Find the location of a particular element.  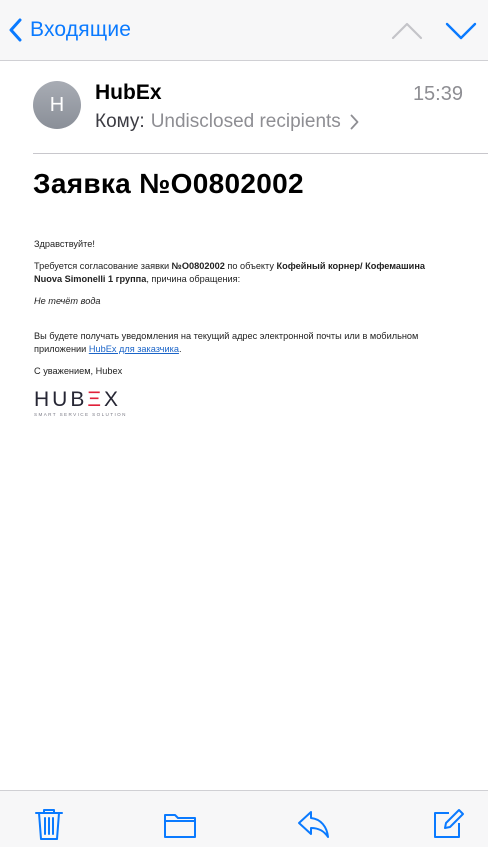

hubex-logo: HUB Ξ X SMART SERVICE SOLUTION is located at coordinates (80, 402).